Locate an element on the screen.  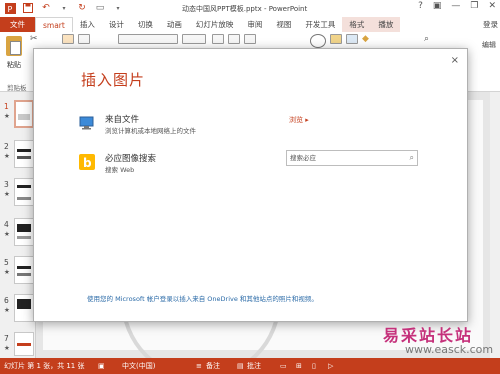
vertical-scrollbar is located at coordinates (495, 225).